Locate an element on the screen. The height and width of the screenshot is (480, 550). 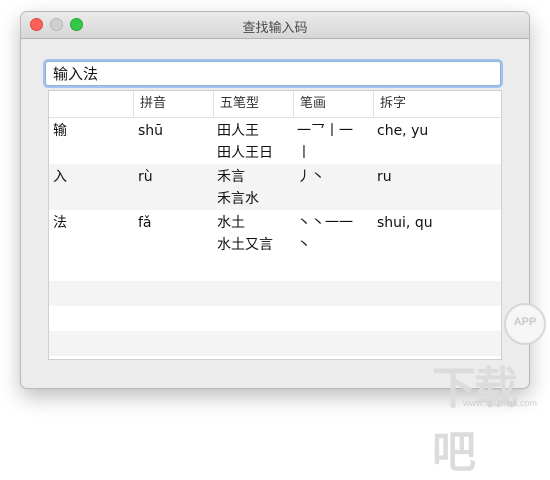
search-input is located at coordinates (273, 73).